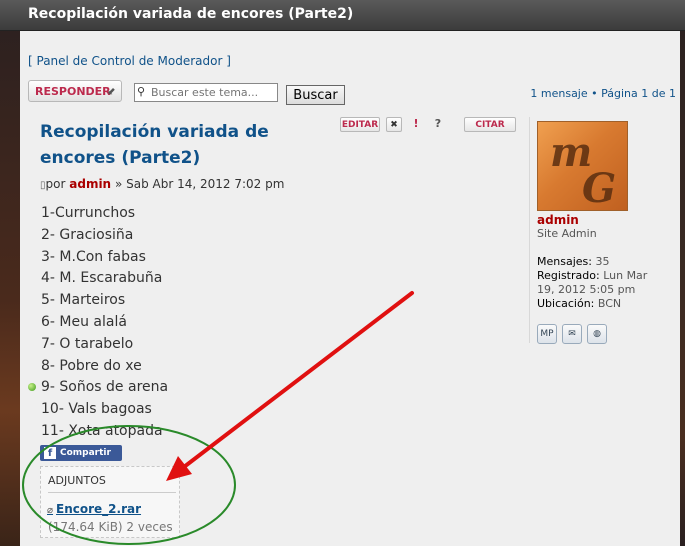 The height and width of the screenshot is (546, 685). What do you see at coordinates (315, 95) in the screenshot?
I see `search-button: Buscar` at bounding box center [315, 95].